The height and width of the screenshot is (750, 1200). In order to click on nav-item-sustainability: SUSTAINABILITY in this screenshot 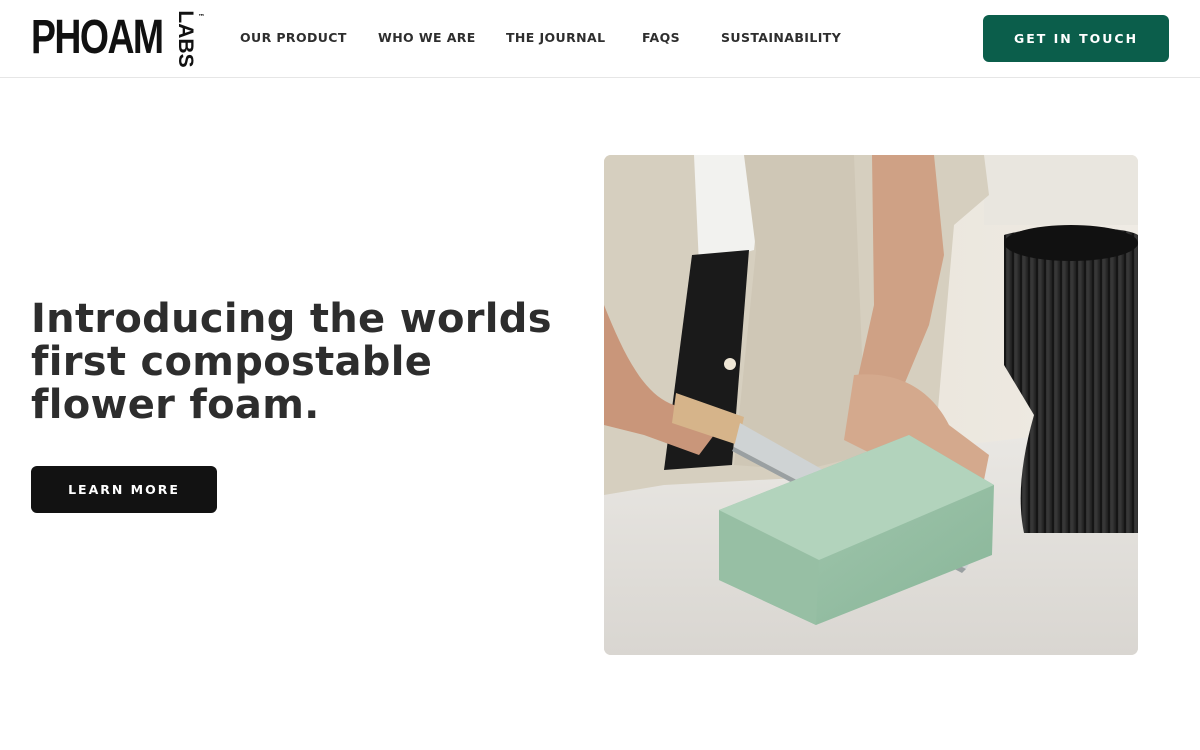, I will do `click(781, 37)`.